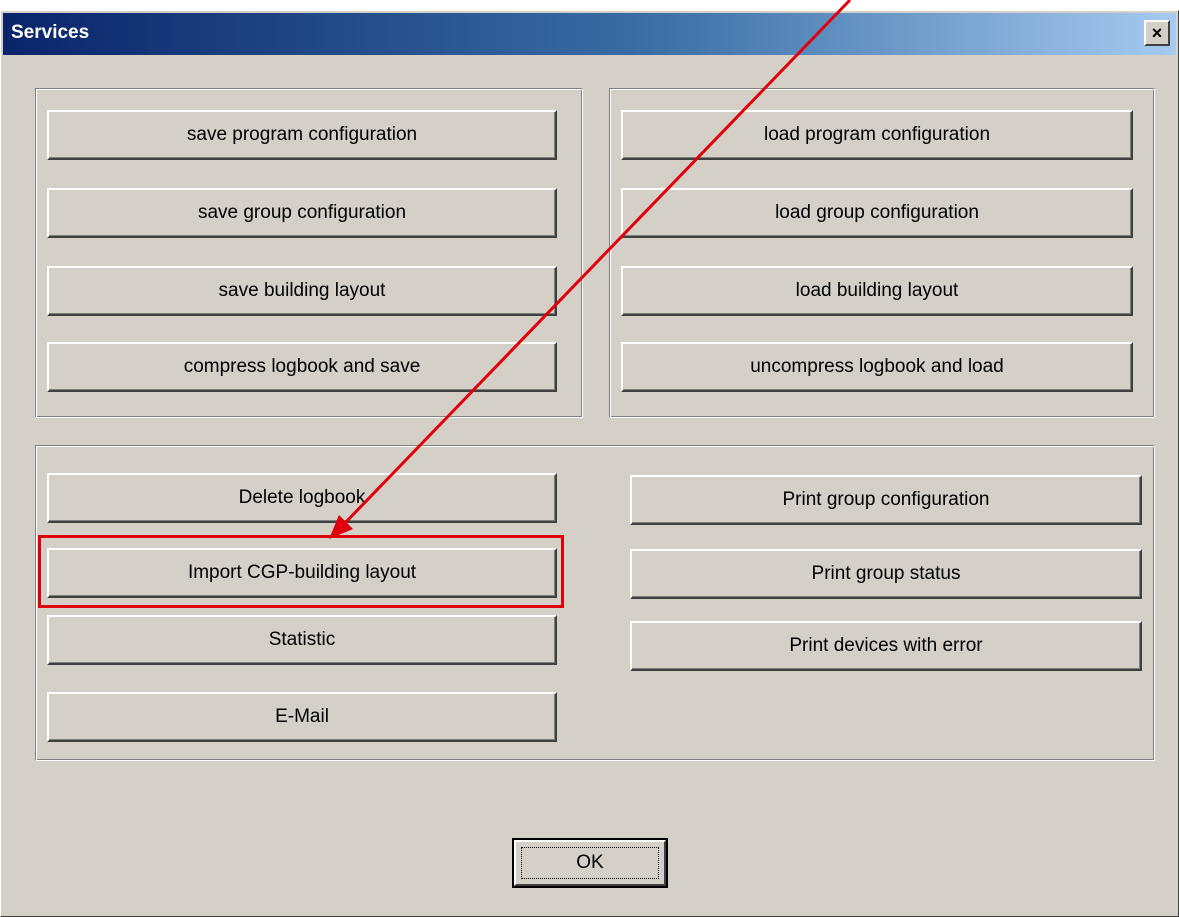 The image size is (1179, 917). What do you see at coordinates (302, 717) in the screenshot?
I see `email-button: E-Mail` at bounding box center [302, 717].